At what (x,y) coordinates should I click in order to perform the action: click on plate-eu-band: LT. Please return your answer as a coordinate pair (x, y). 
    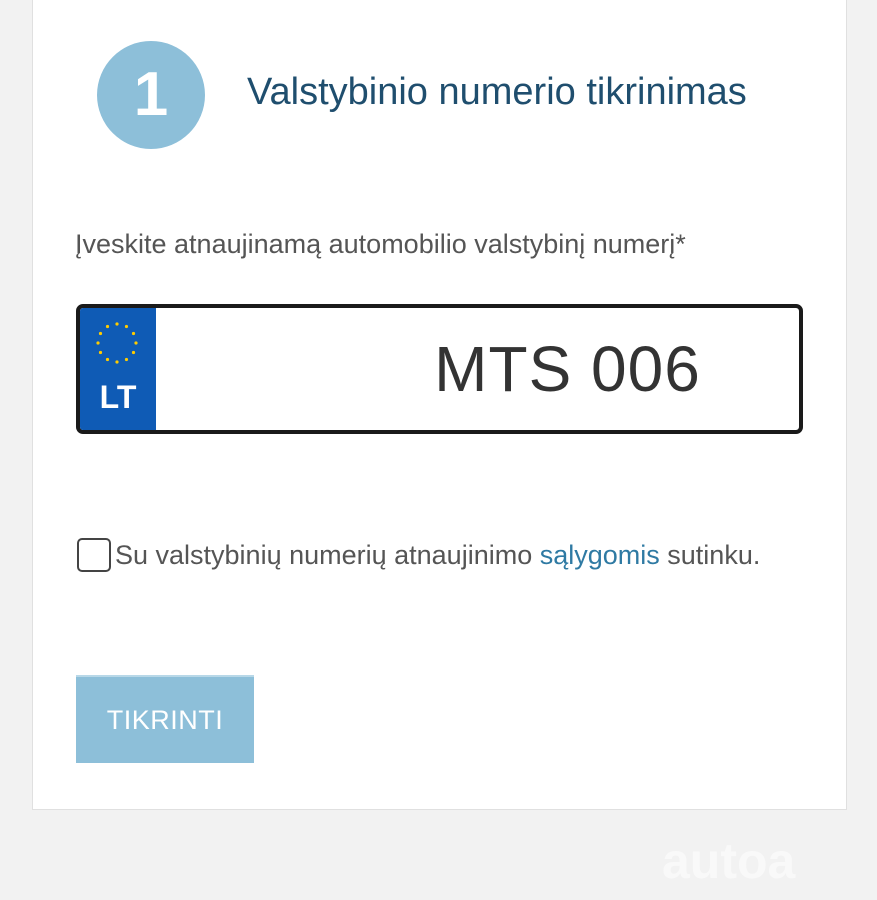
    Looking at the image, I should click on (118, 369).